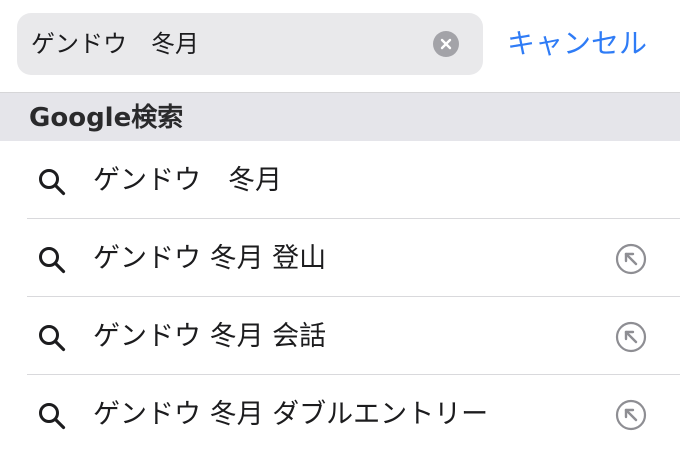  I want to click on suggestion-text: ゲンドウ 冬月 ダブルエントリー, so click(291, 414).